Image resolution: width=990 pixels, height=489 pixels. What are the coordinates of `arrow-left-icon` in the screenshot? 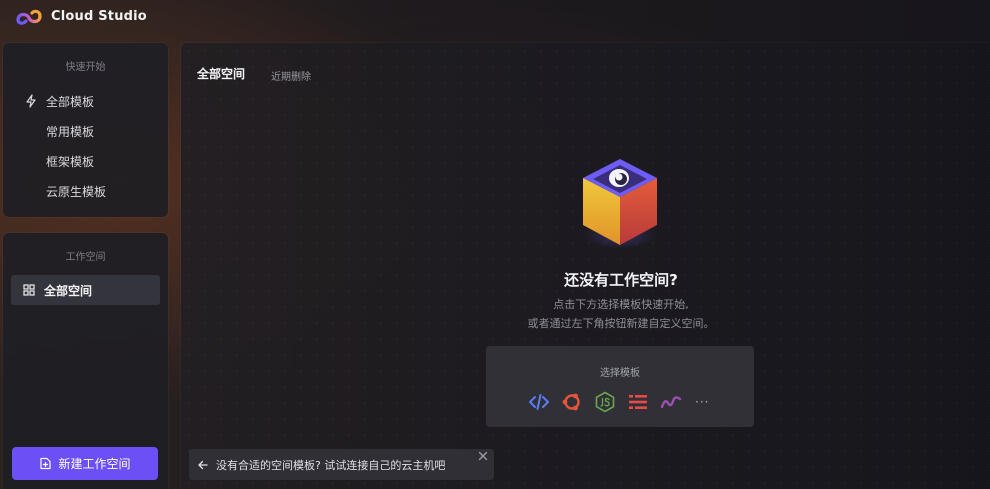 It's located at (203, 464).